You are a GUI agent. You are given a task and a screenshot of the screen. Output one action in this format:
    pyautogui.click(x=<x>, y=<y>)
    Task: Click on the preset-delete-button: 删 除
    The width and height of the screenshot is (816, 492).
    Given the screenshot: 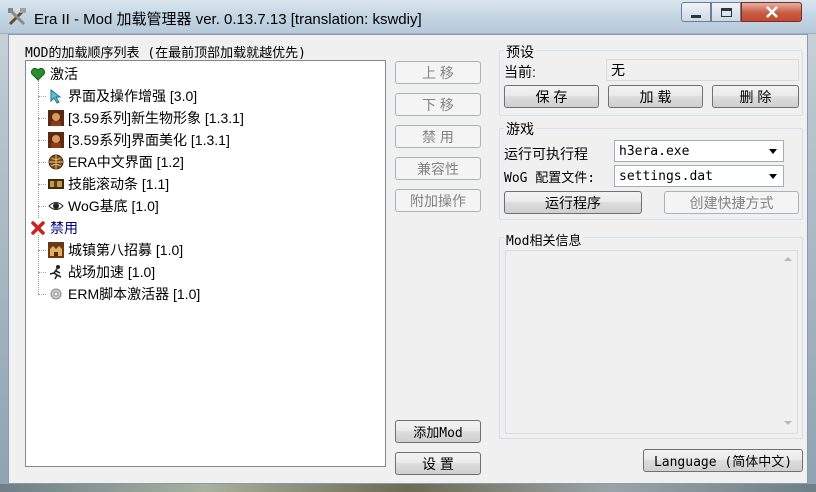 What is the action you would take?
    pyautogui.click(x=755, y=96)
    